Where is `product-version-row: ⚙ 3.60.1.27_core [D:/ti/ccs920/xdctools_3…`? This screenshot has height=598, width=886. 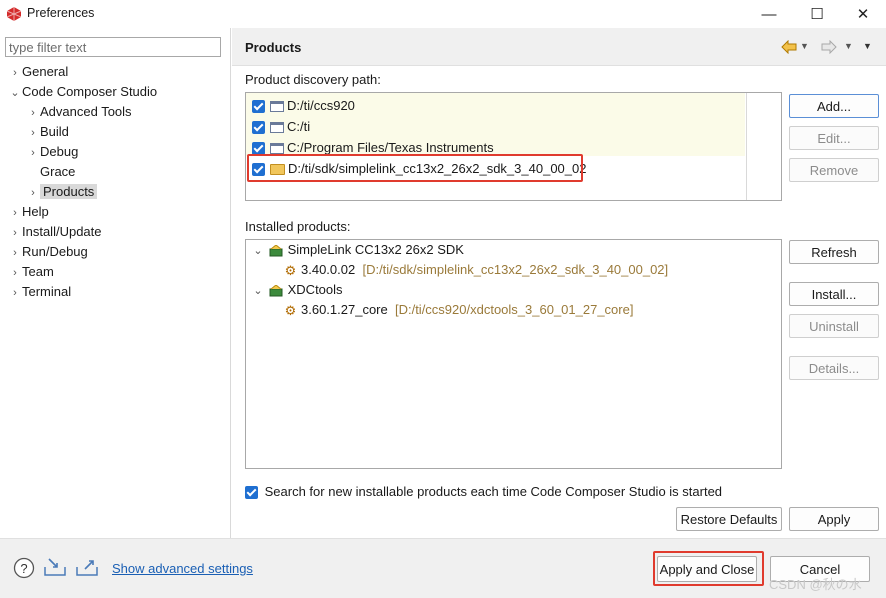 product-version-row: ⚙ 3.60.1.27_core [D:/ti/ccs920/xdctools_3… is located at coordinates (459, 310).